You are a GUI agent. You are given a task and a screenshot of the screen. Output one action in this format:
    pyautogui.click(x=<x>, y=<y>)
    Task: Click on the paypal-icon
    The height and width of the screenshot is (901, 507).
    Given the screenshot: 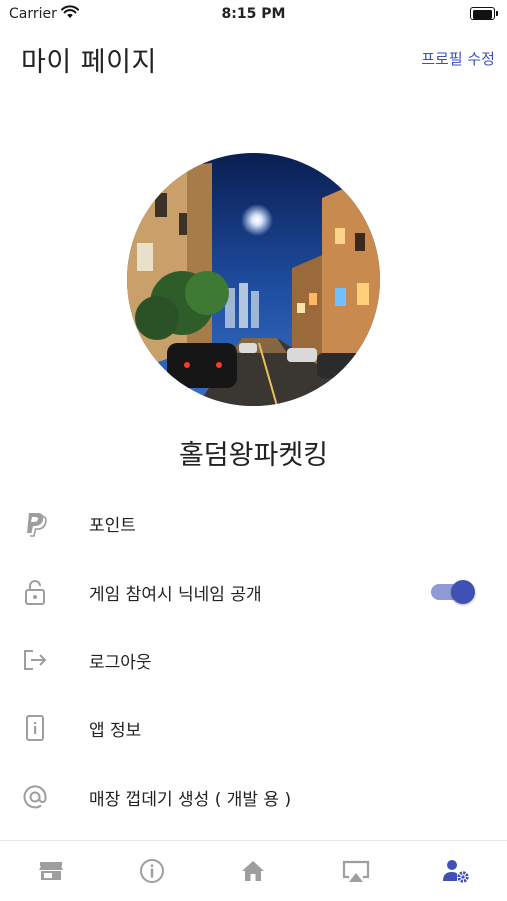 What is the action you would take?
    pyautogui.click(x=37, y=525)
    